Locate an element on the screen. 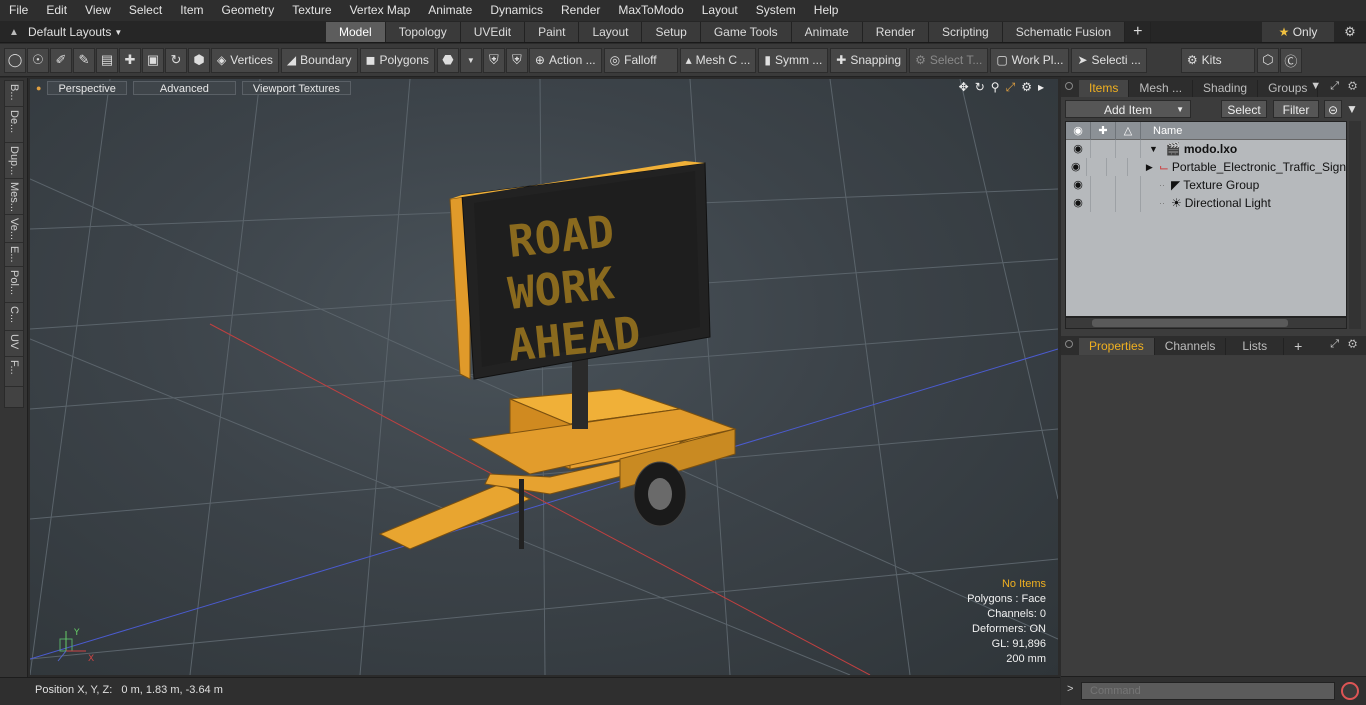 The image size is (1366, 705). tab-lists: Lists is located at coordinates (1255, 346).